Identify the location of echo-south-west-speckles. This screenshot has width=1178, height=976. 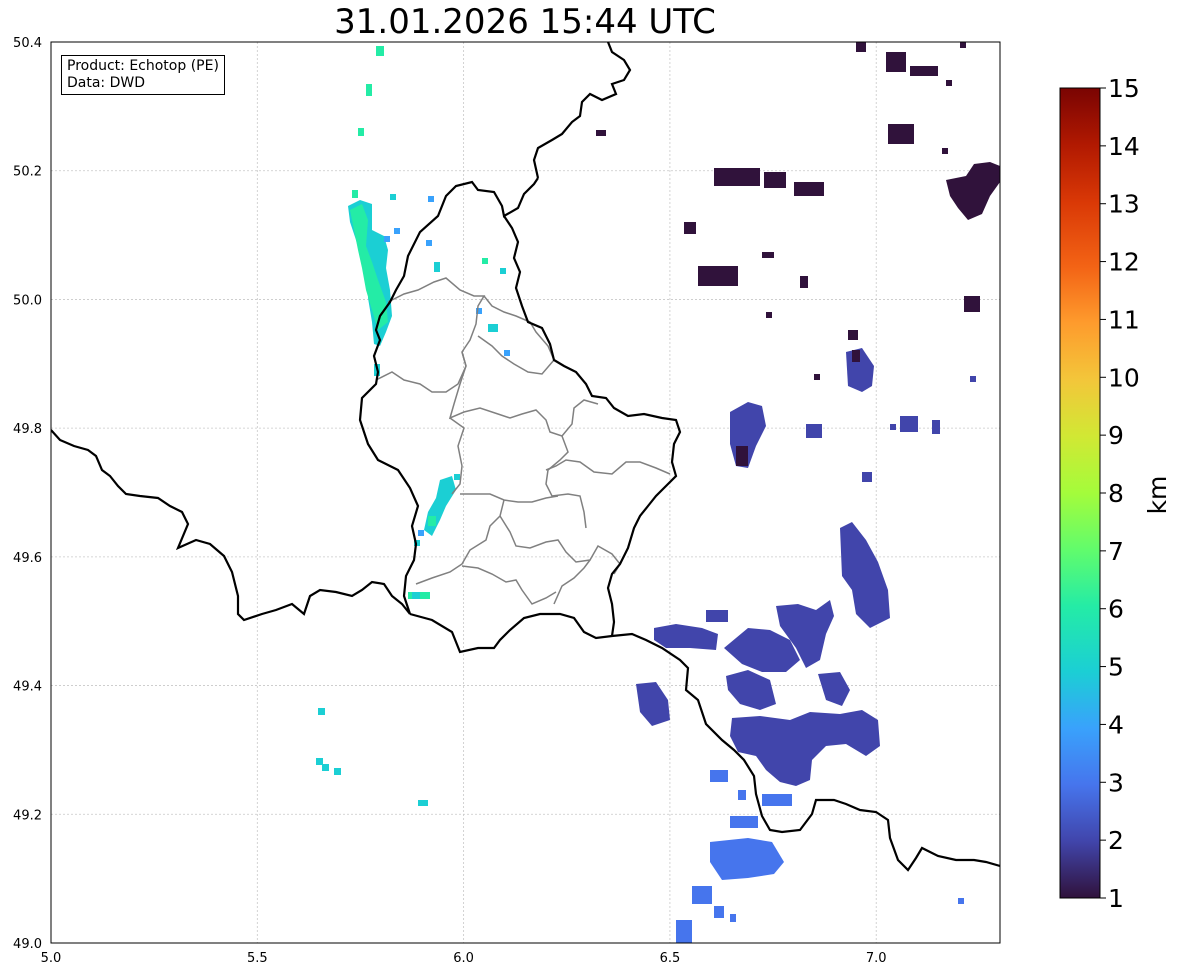
(372, 757).